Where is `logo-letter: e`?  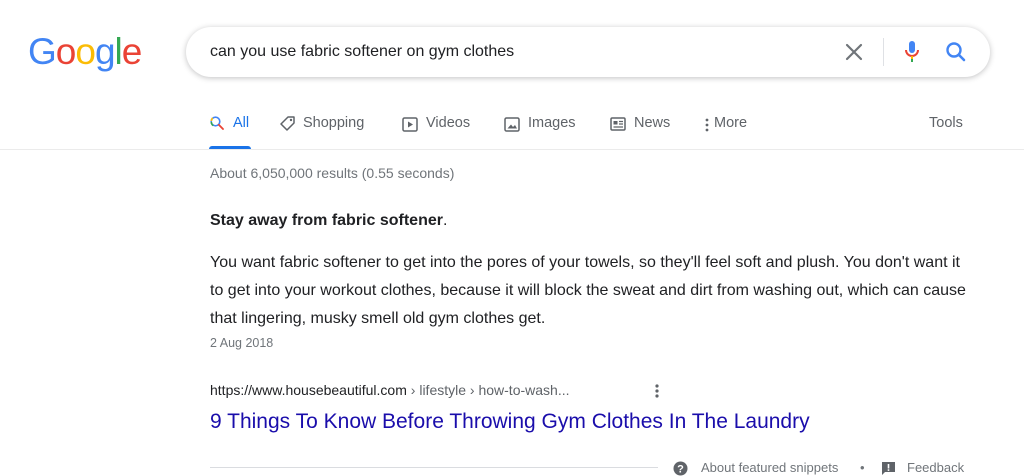
logo-letter: e is located at coordinates (132, 51).